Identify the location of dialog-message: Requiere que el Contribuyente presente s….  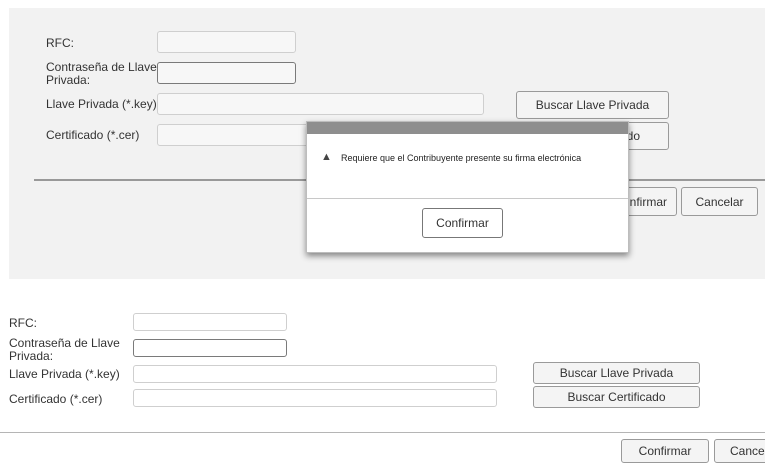
(461, 158).